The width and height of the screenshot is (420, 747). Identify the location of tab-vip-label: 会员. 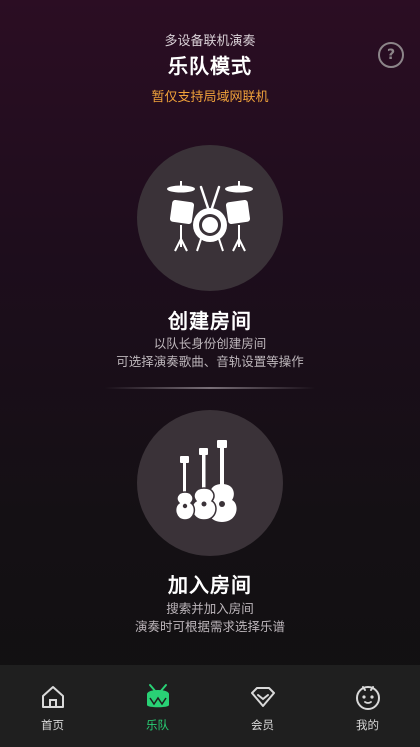
(262, 725).